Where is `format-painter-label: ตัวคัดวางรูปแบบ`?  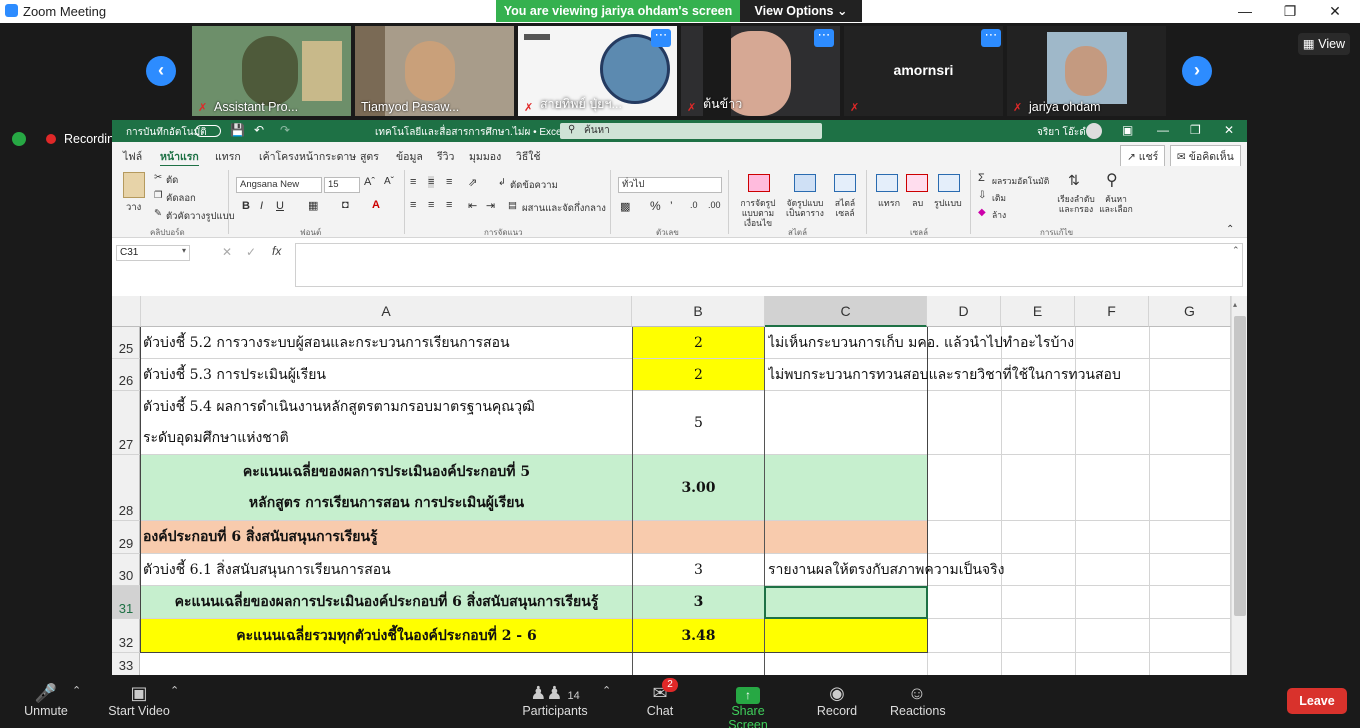
format-painter-label: ตัวคัดวางรูปแบบ is located at coordinates (200, 216).